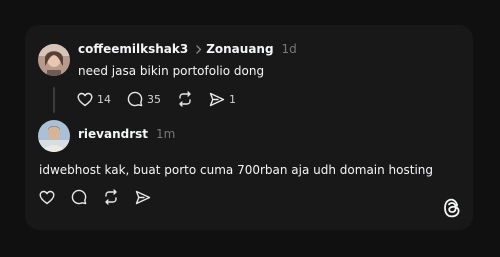 The image size is (500, 257). I want to click on reply-header: rievandrst 1m, so click(126, 134).